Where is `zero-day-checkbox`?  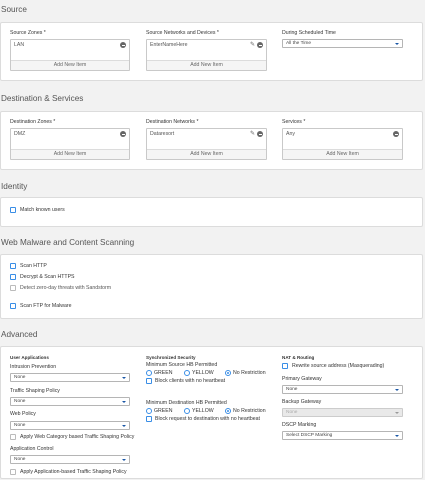 zero-day-checkbox is located at coordinates (13, 288).